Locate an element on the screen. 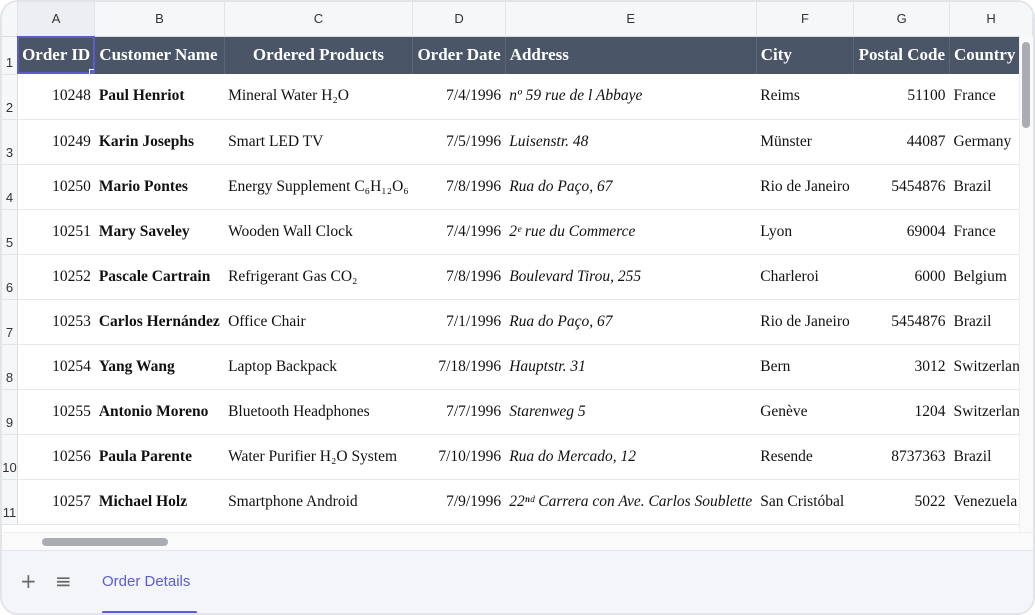  cell-city: Resende is located at coordinates (805, 457).